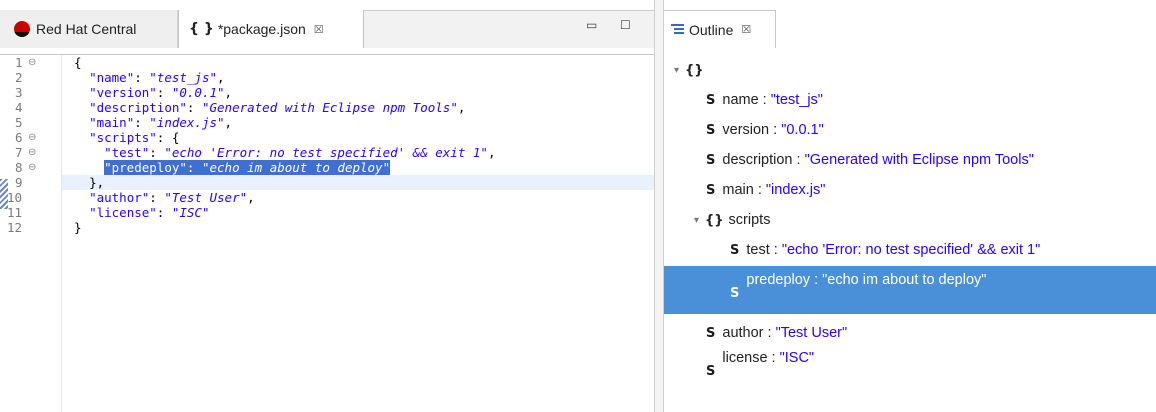  I want to click on code-line: "predeploy": "echo im about to deploy", so click(232, 167).